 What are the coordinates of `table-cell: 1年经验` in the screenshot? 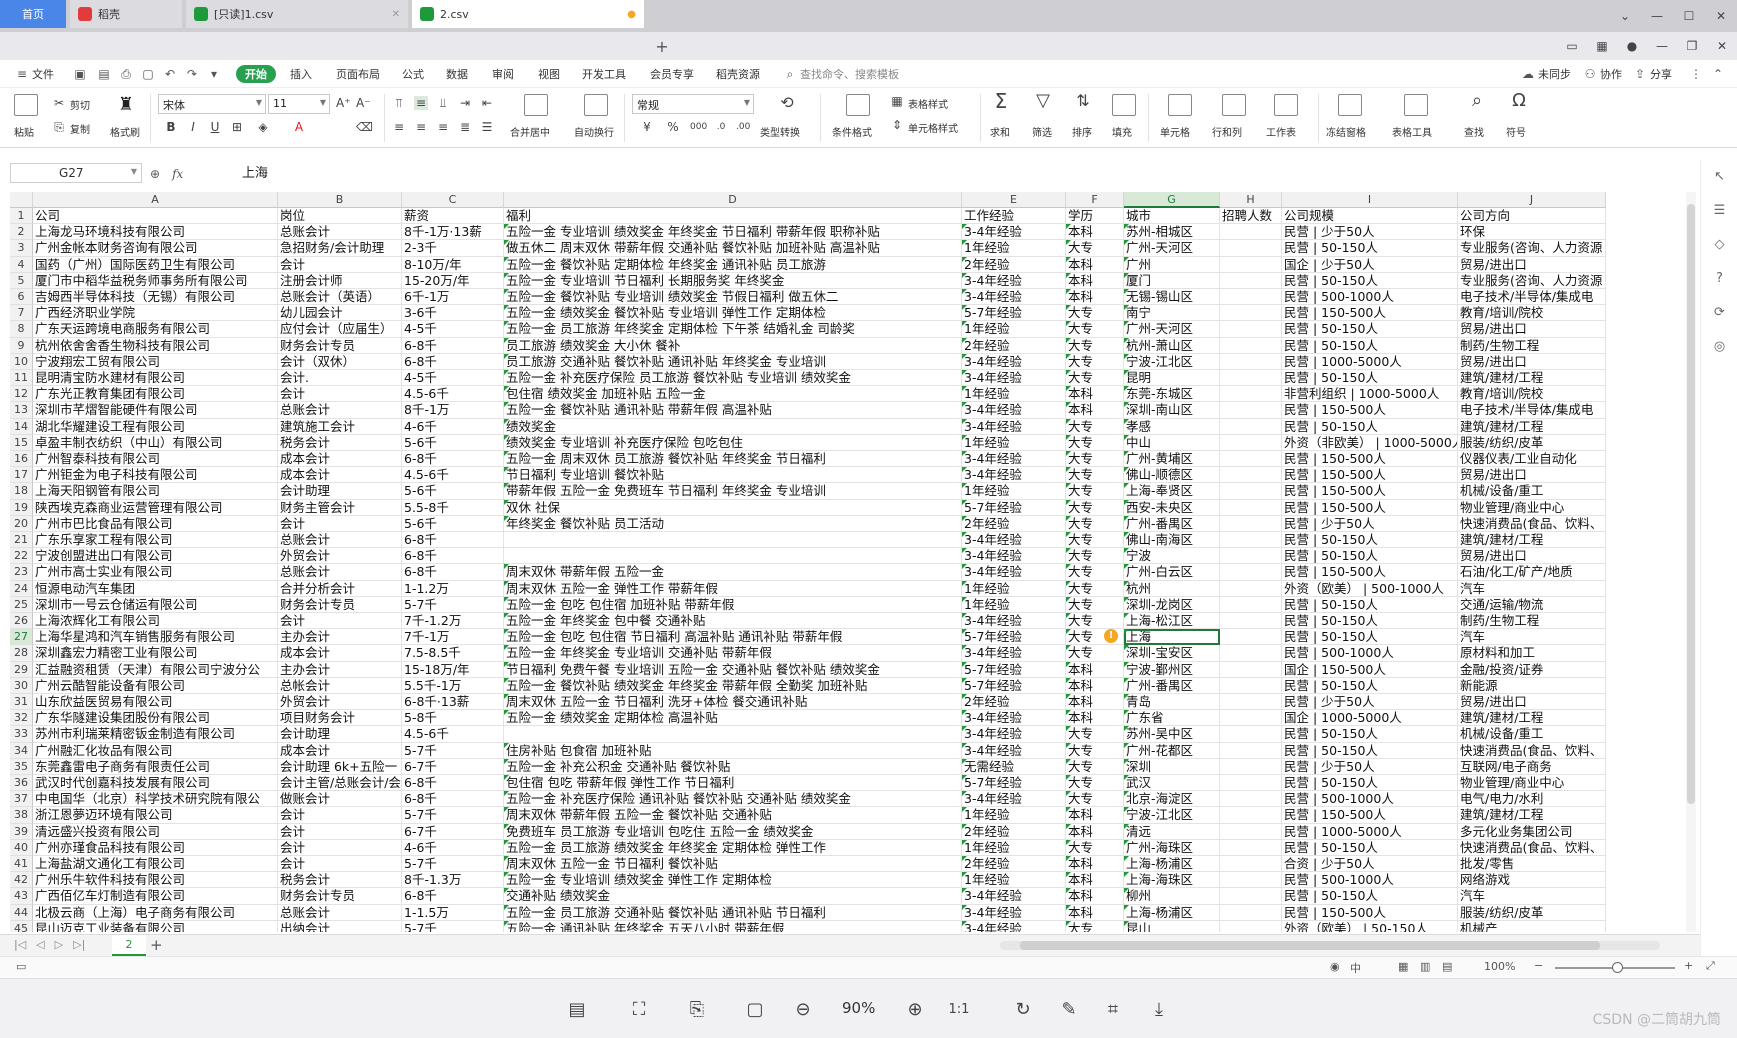 It's located at (1014, 329).